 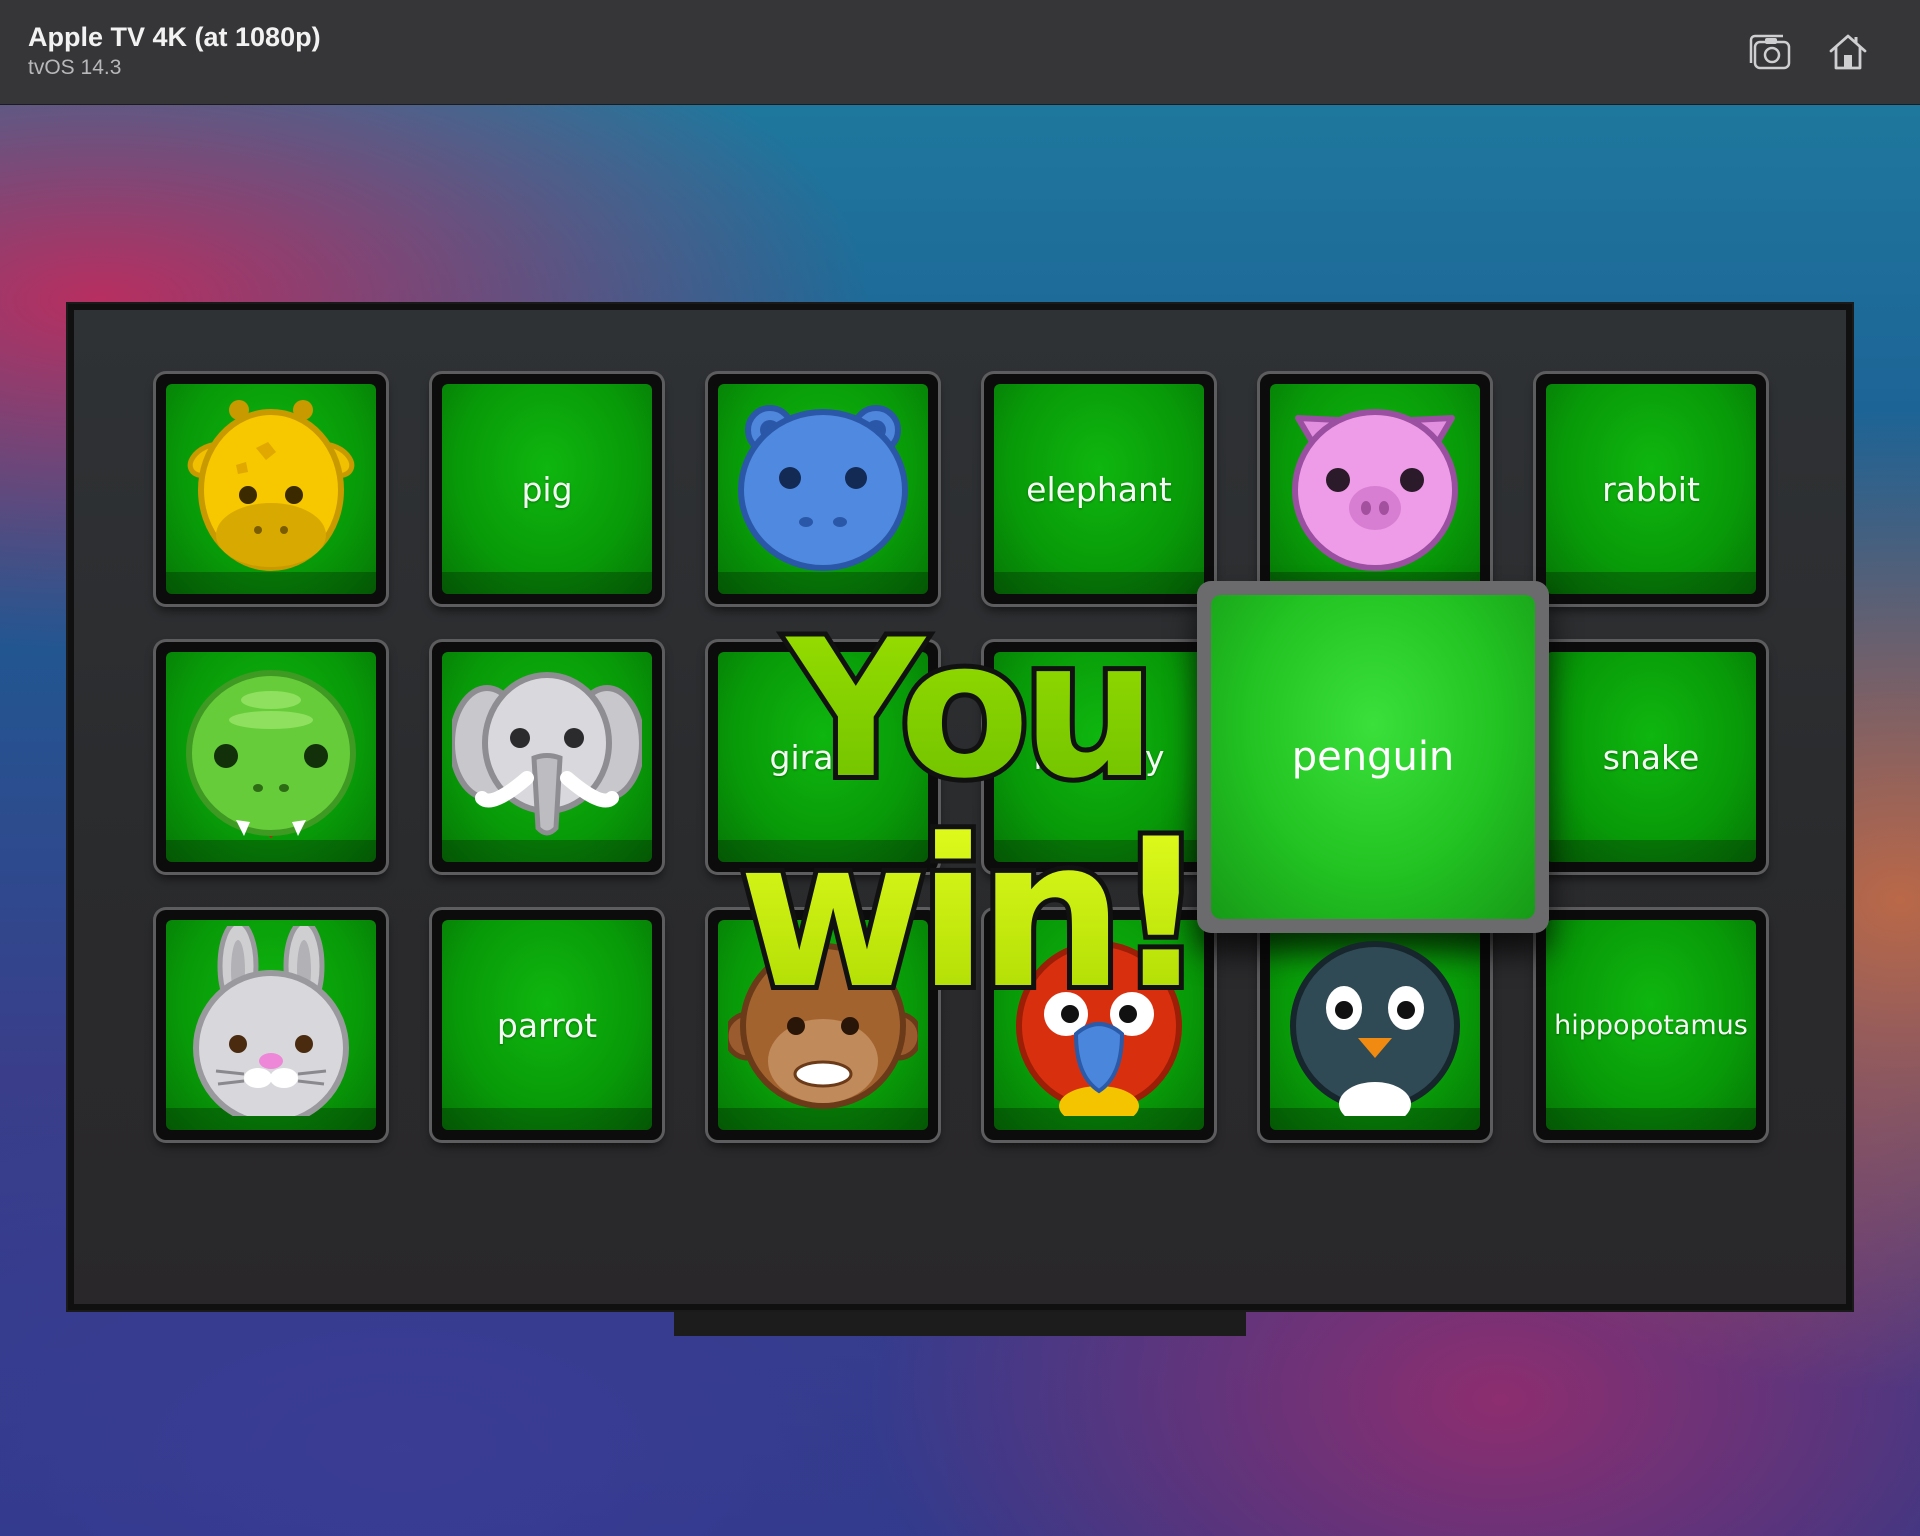 I want to click on tile-pig-image, so click(x=1375, y=489).